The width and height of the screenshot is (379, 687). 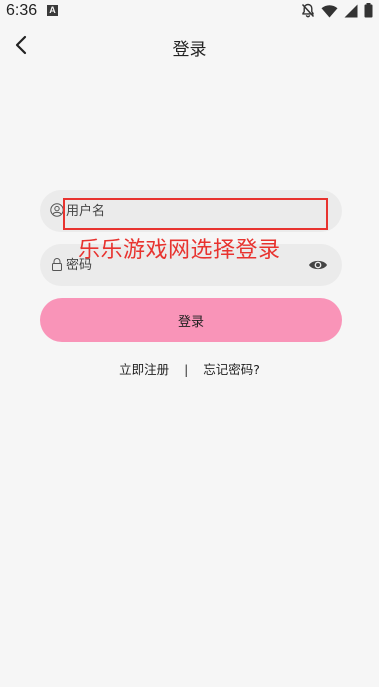 What do you see at coordinates (329, 10) in the screenshot?
I see `wifi-icon` at bounding box center [329, 10].